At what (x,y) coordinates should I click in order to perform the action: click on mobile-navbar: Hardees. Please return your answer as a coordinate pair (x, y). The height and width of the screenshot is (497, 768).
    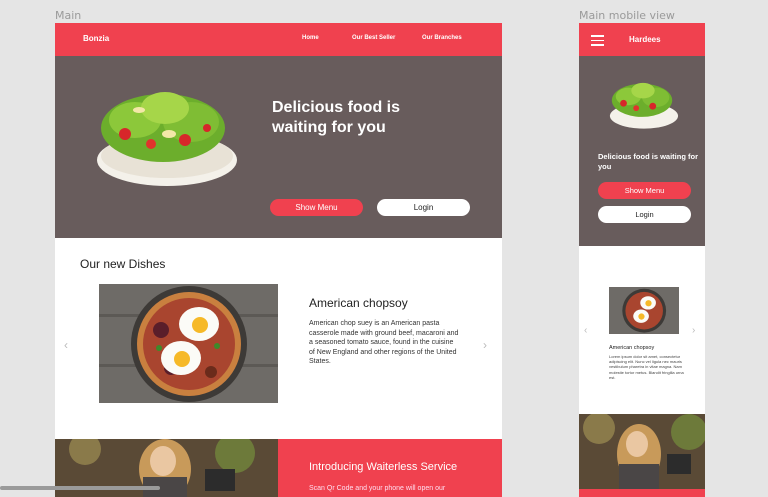
    Looking at the image, I should click on (642, 39).